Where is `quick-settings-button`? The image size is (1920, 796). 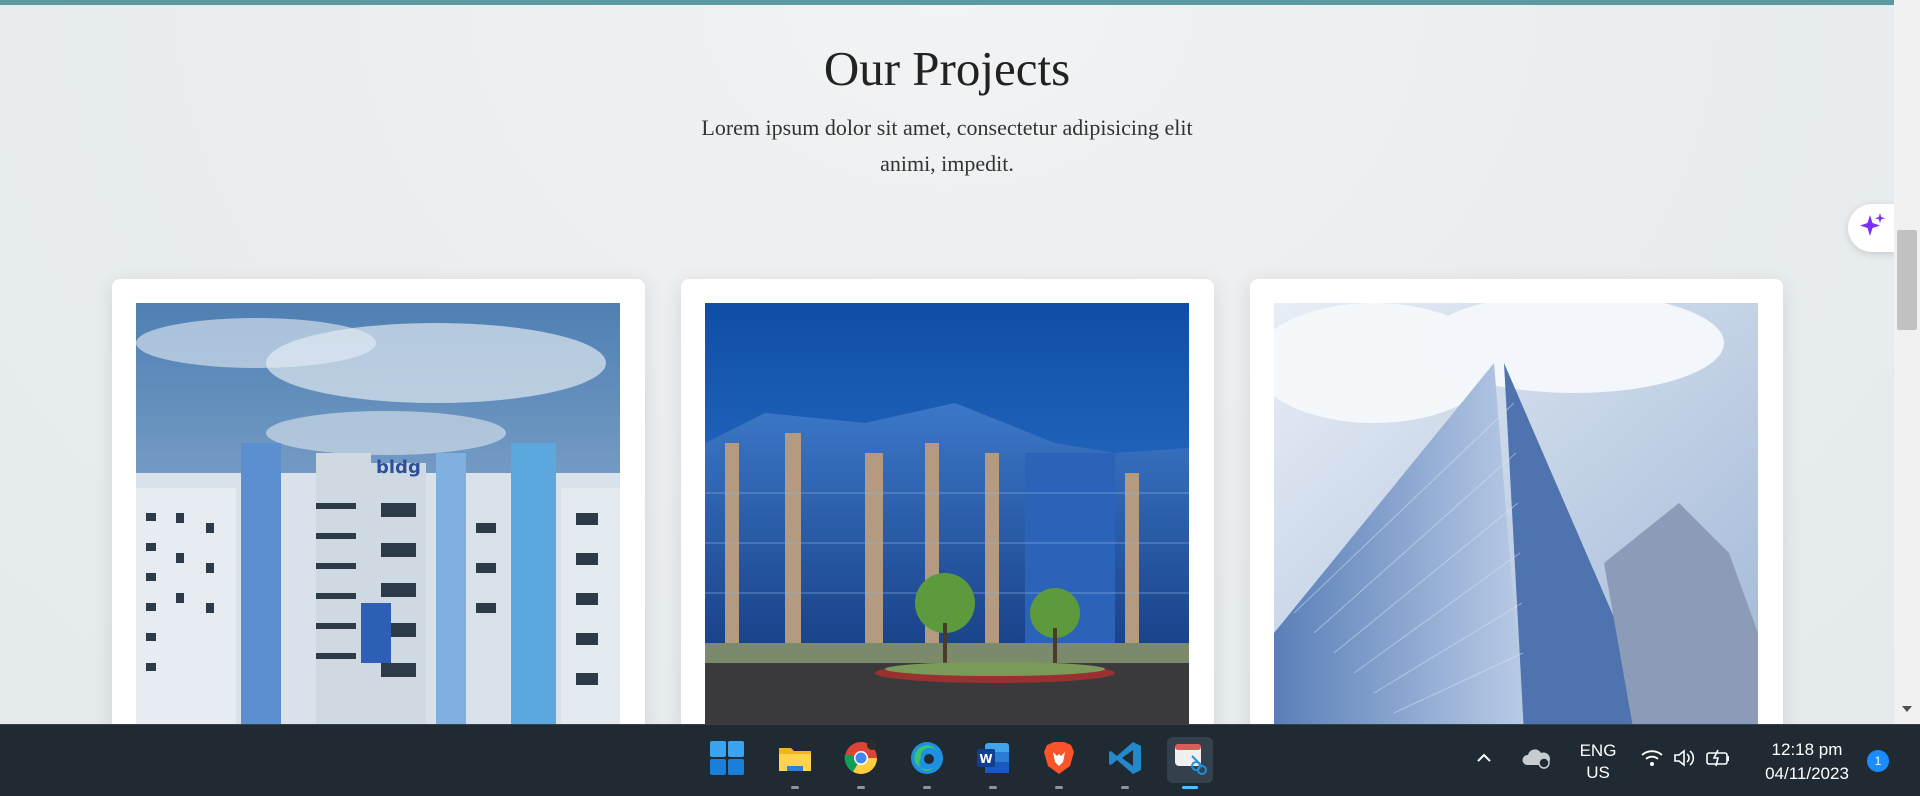
quick-settings-button is located at coordinates (1686, 760).